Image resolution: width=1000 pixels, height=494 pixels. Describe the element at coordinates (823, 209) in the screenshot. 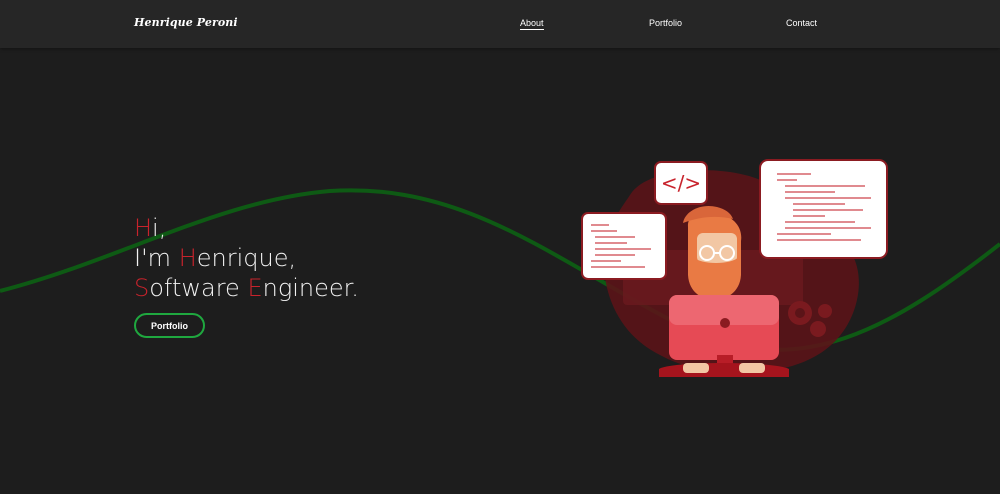

I see `code-card-large` at that location.